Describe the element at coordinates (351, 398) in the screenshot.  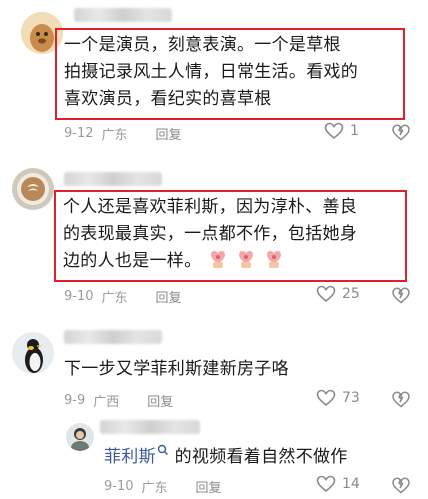
I see `like-count: 73` at that location.